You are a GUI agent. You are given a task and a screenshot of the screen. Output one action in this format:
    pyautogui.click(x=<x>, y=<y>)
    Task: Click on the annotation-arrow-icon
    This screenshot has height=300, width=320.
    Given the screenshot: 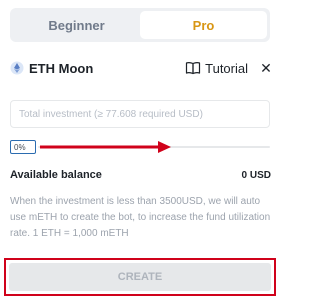 What is the action you would take?
    pyautogui.click(x=105, y=147)
    